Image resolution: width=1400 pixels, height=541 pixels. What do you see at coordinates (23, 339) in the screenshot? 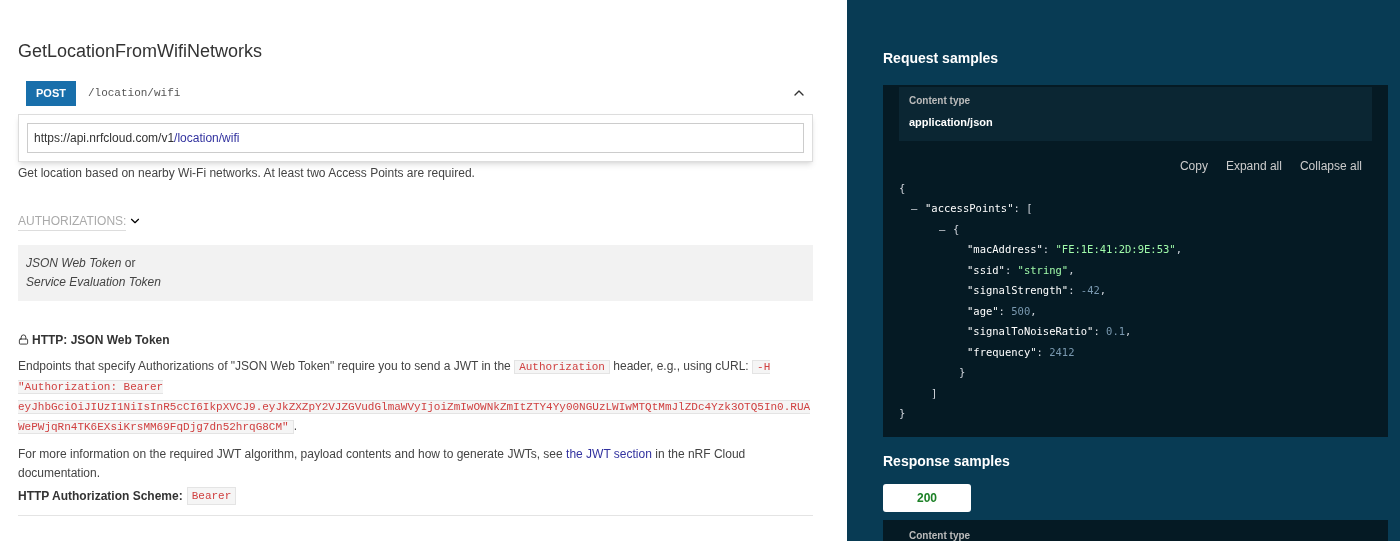
I see `lock-icon` at bounding box center [23, 339].